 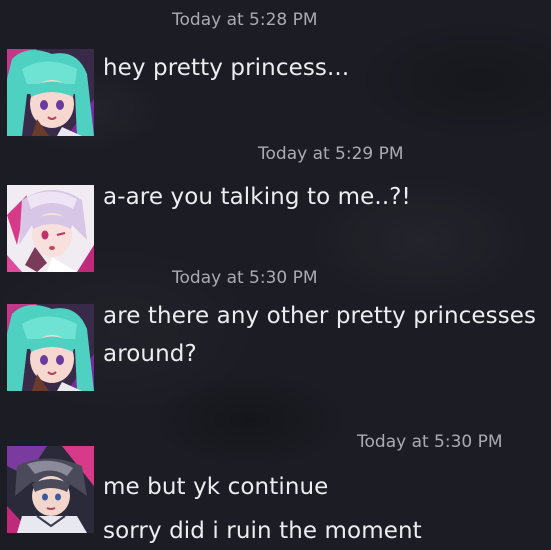 I want to click on message-text: around?, so click(x=150, y=354).